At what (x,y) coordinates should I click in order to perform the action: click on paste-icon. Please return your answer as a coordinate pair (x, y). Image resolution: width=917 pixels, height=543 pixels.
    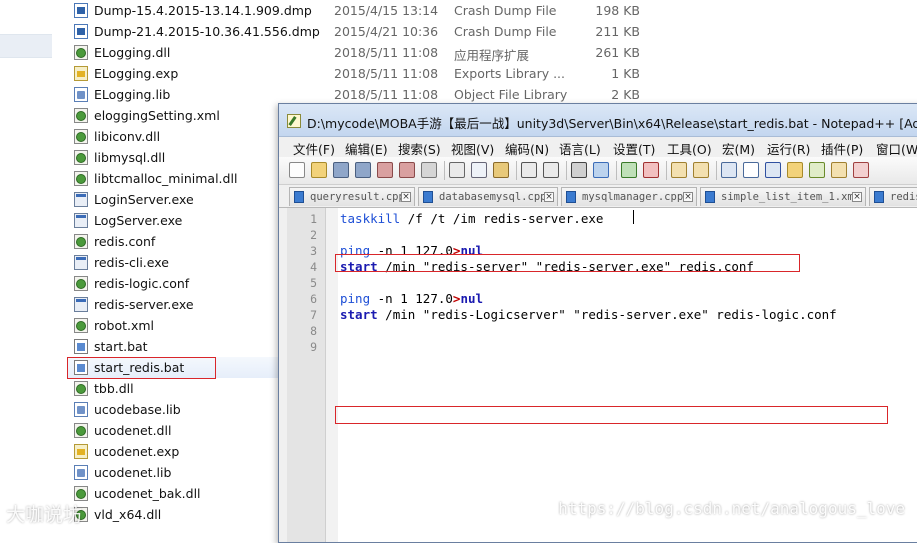
    Looking at the image, I should click on (501, 170).